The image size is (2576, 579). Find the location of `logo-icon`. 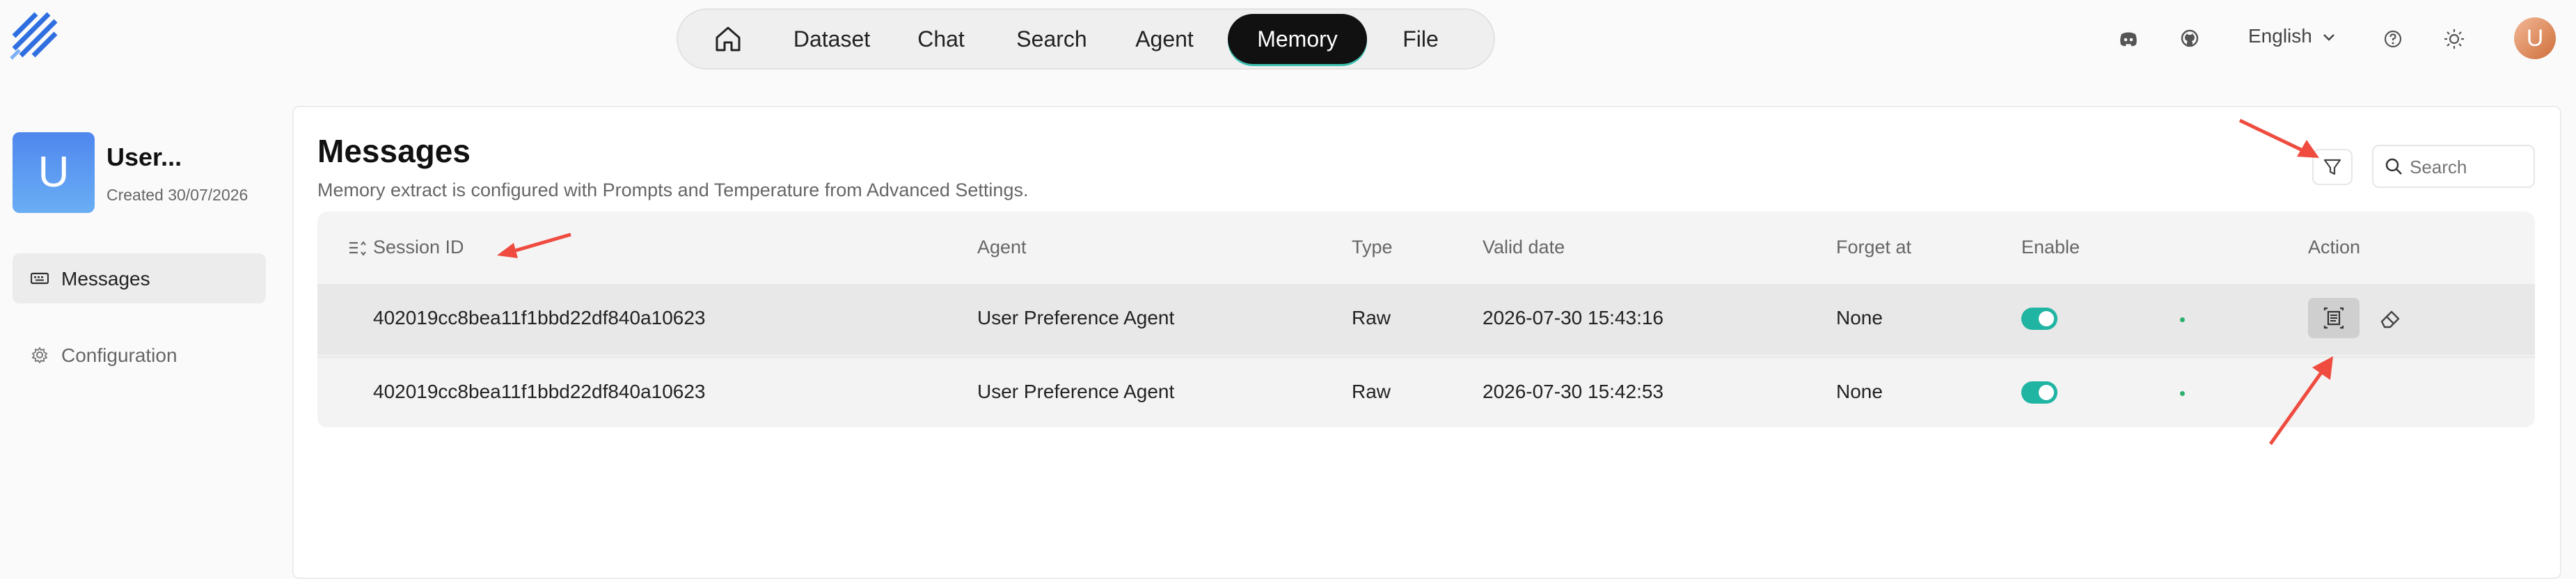

logo-icon is located at coordinates (38, 38).